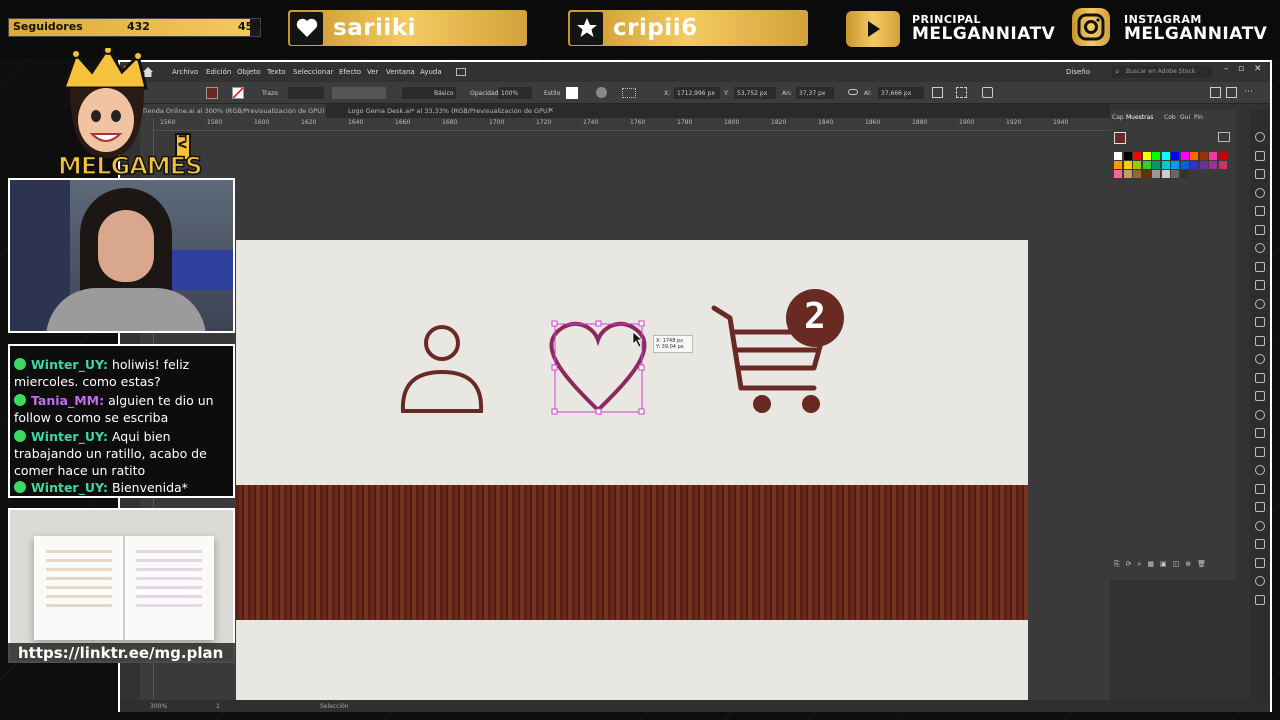  I want to click on fill-color-swatch, so click(212, 93).